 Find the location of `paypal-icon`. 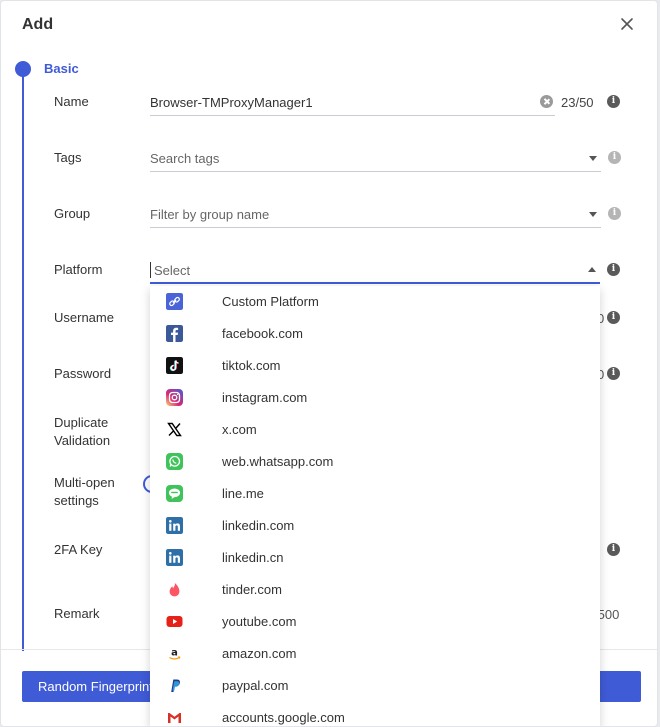

paypal-icon is located at coordinates (174, 685).